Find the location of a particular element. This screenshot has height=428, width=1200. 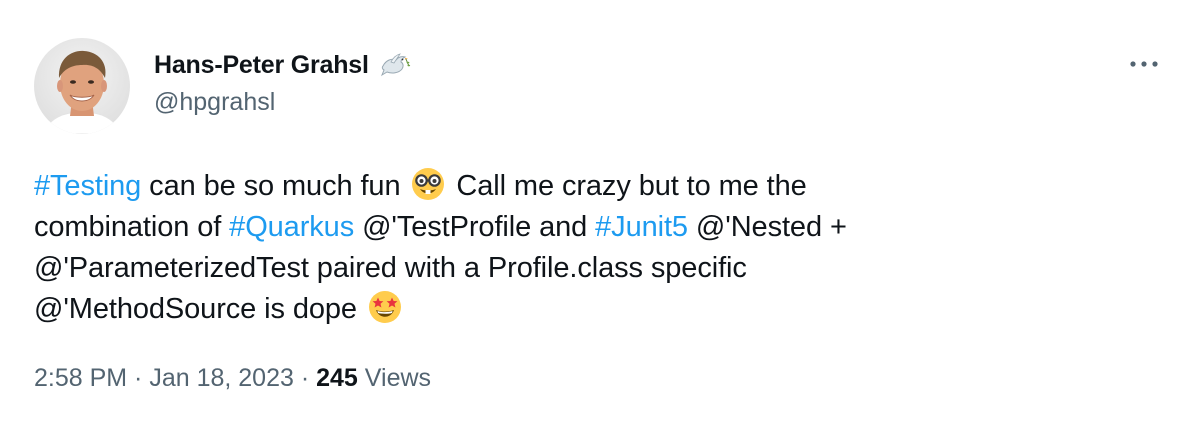

star-struck-emoji is located at coordinates (385, 307).